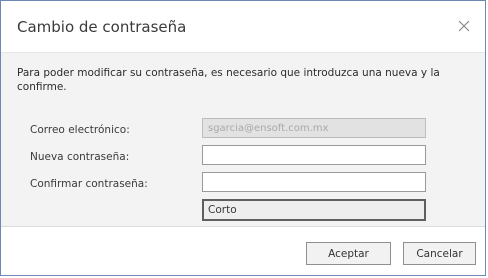 The image size is (488, 278). I want to click on email-label: Correo electrónico:, so click(80, 130).